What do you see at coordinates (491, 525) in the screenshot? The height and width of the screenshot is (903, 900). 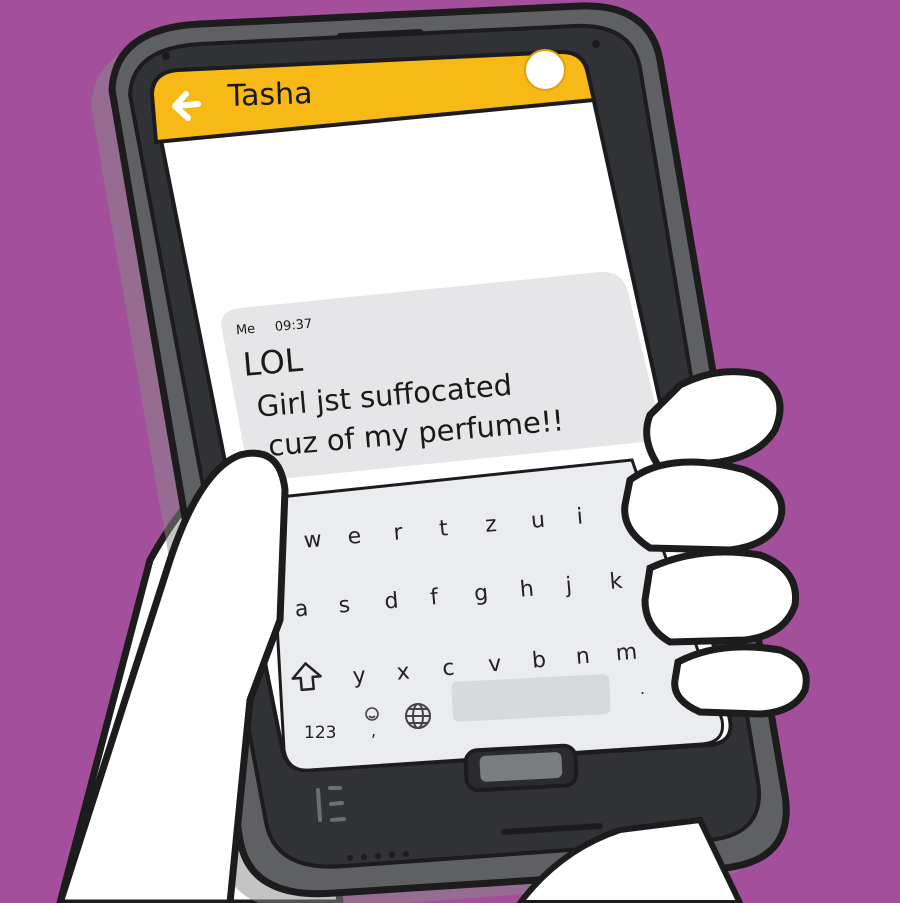 I see `key-z: z` at bounding box center [491, 525].